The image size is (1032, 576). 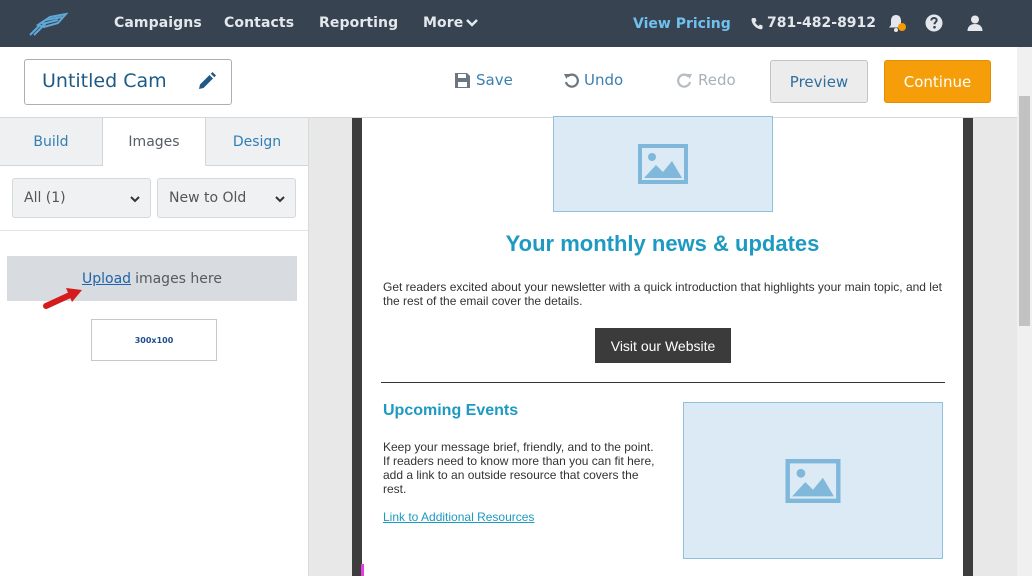 What do you see at coordinates (45, 198) in the screenshot?
I see `image-filter-value: All (1)` at bounding box center [45, 198].